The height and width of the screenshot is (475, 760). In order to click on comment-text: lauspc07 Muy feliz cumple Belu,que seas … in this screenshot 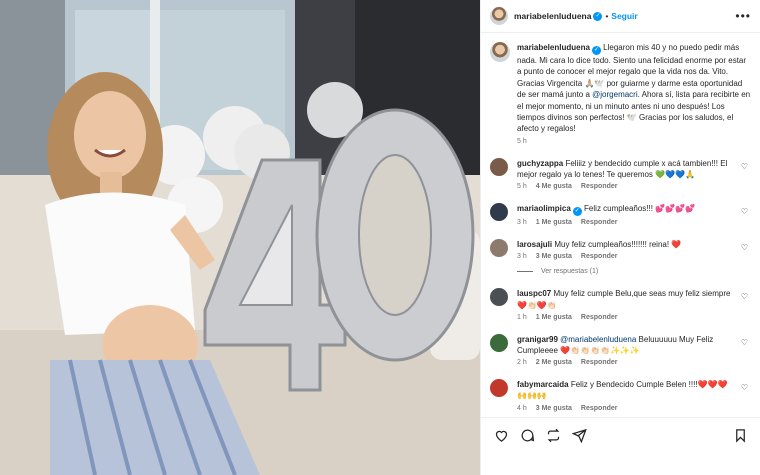, I will do `click(634, 299)`.